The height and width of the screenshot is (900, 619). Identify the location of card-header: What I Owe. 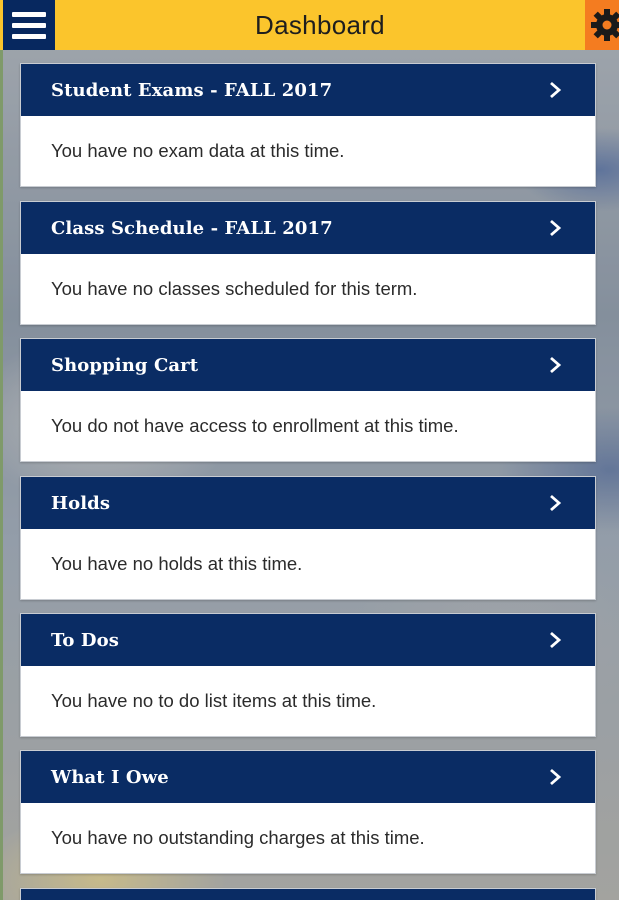
(308, 777).